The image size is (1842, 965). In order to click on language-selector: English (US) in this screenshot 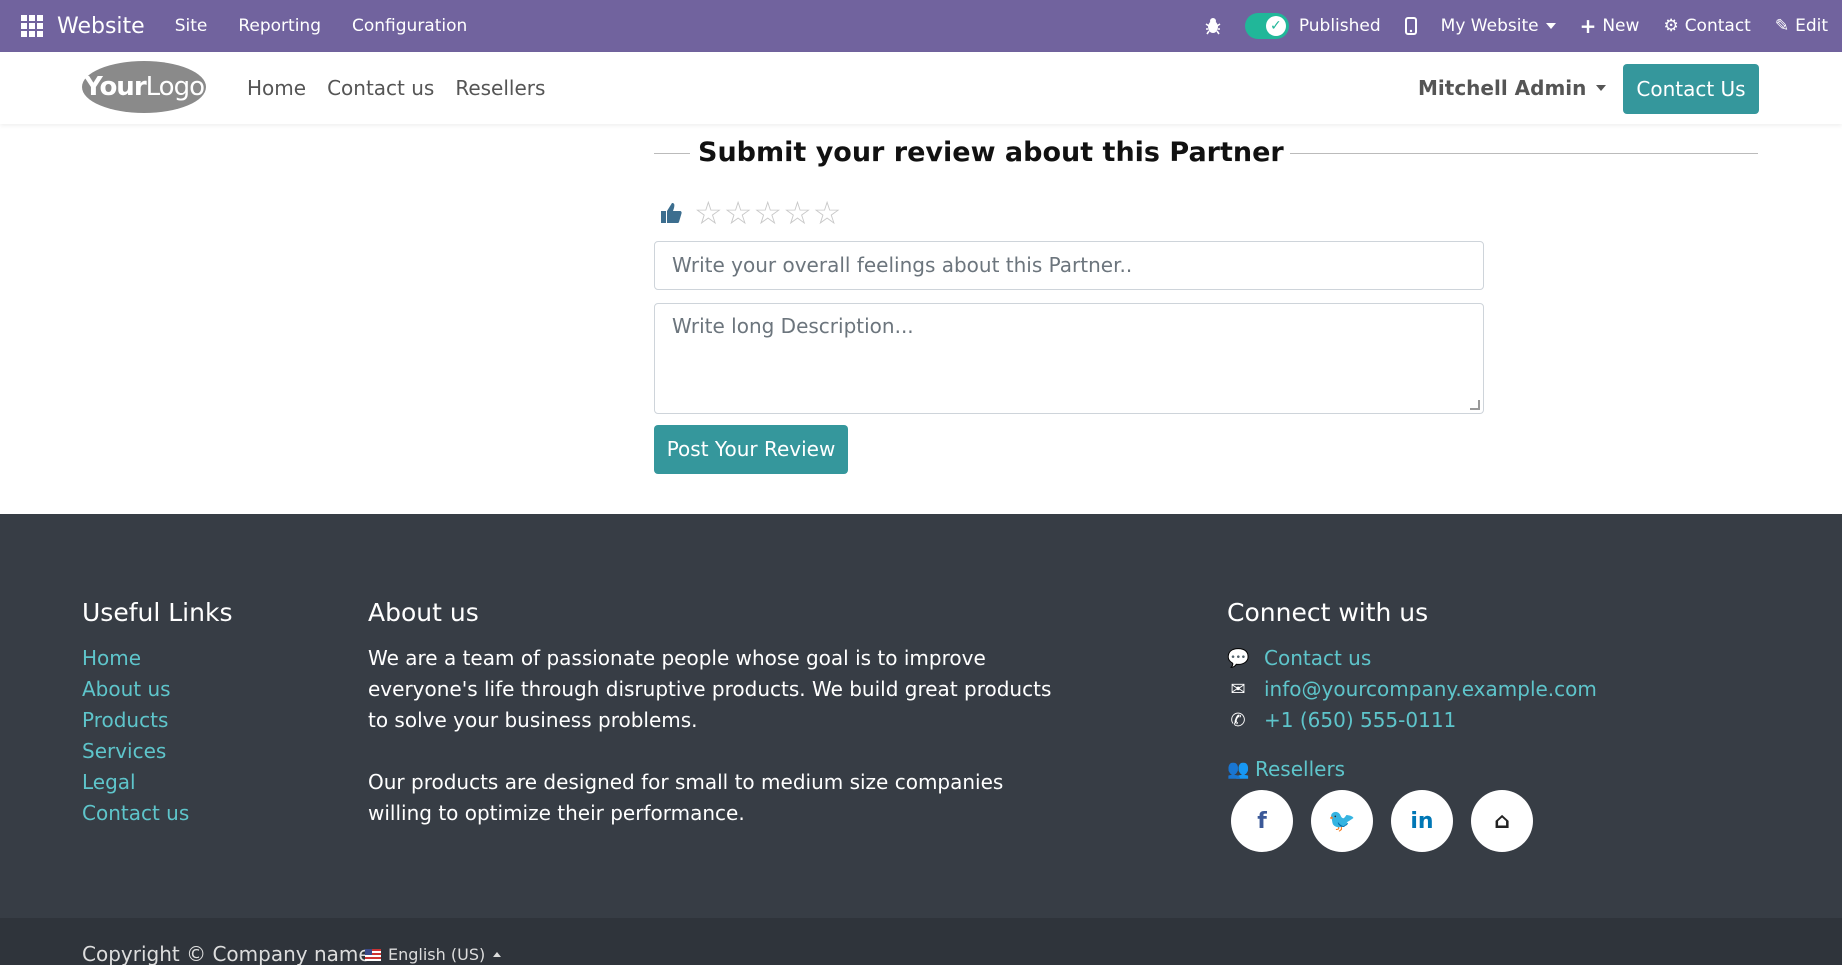, I will do `click(433, 954)`.